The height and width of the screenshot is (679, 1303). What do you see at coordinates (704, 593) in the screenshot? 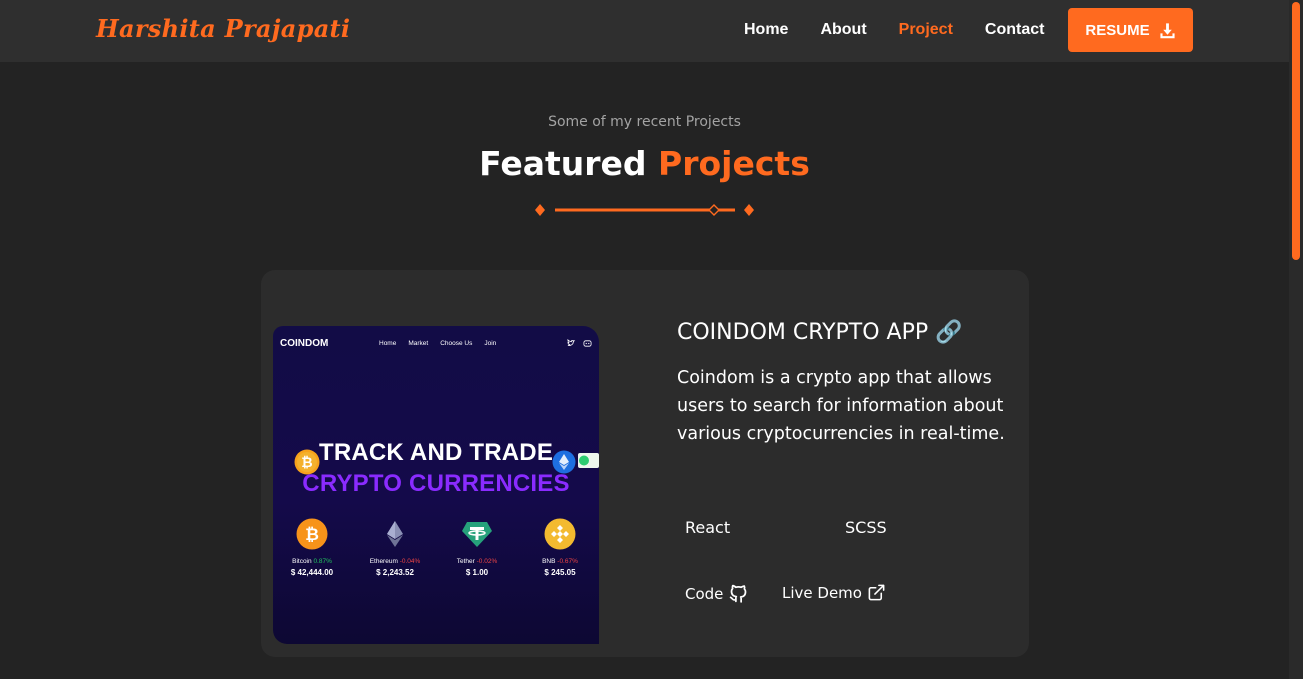
I see `code-label: Code` at bounding box center [704, 593].